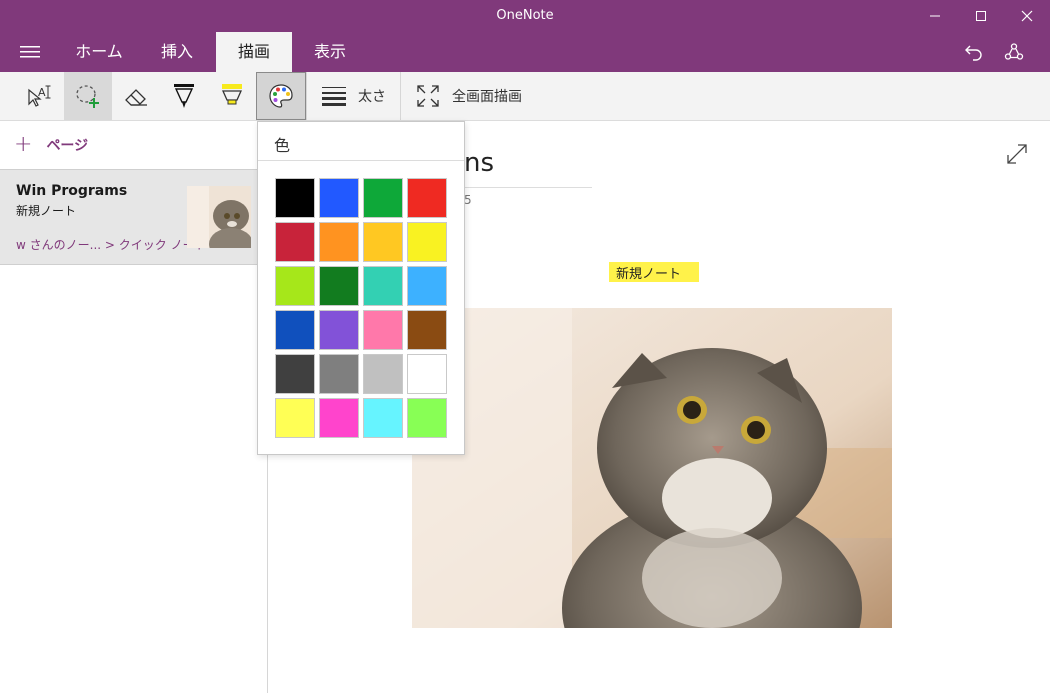  I want to click on page-item-title: Win Programs, so click(72, 191).